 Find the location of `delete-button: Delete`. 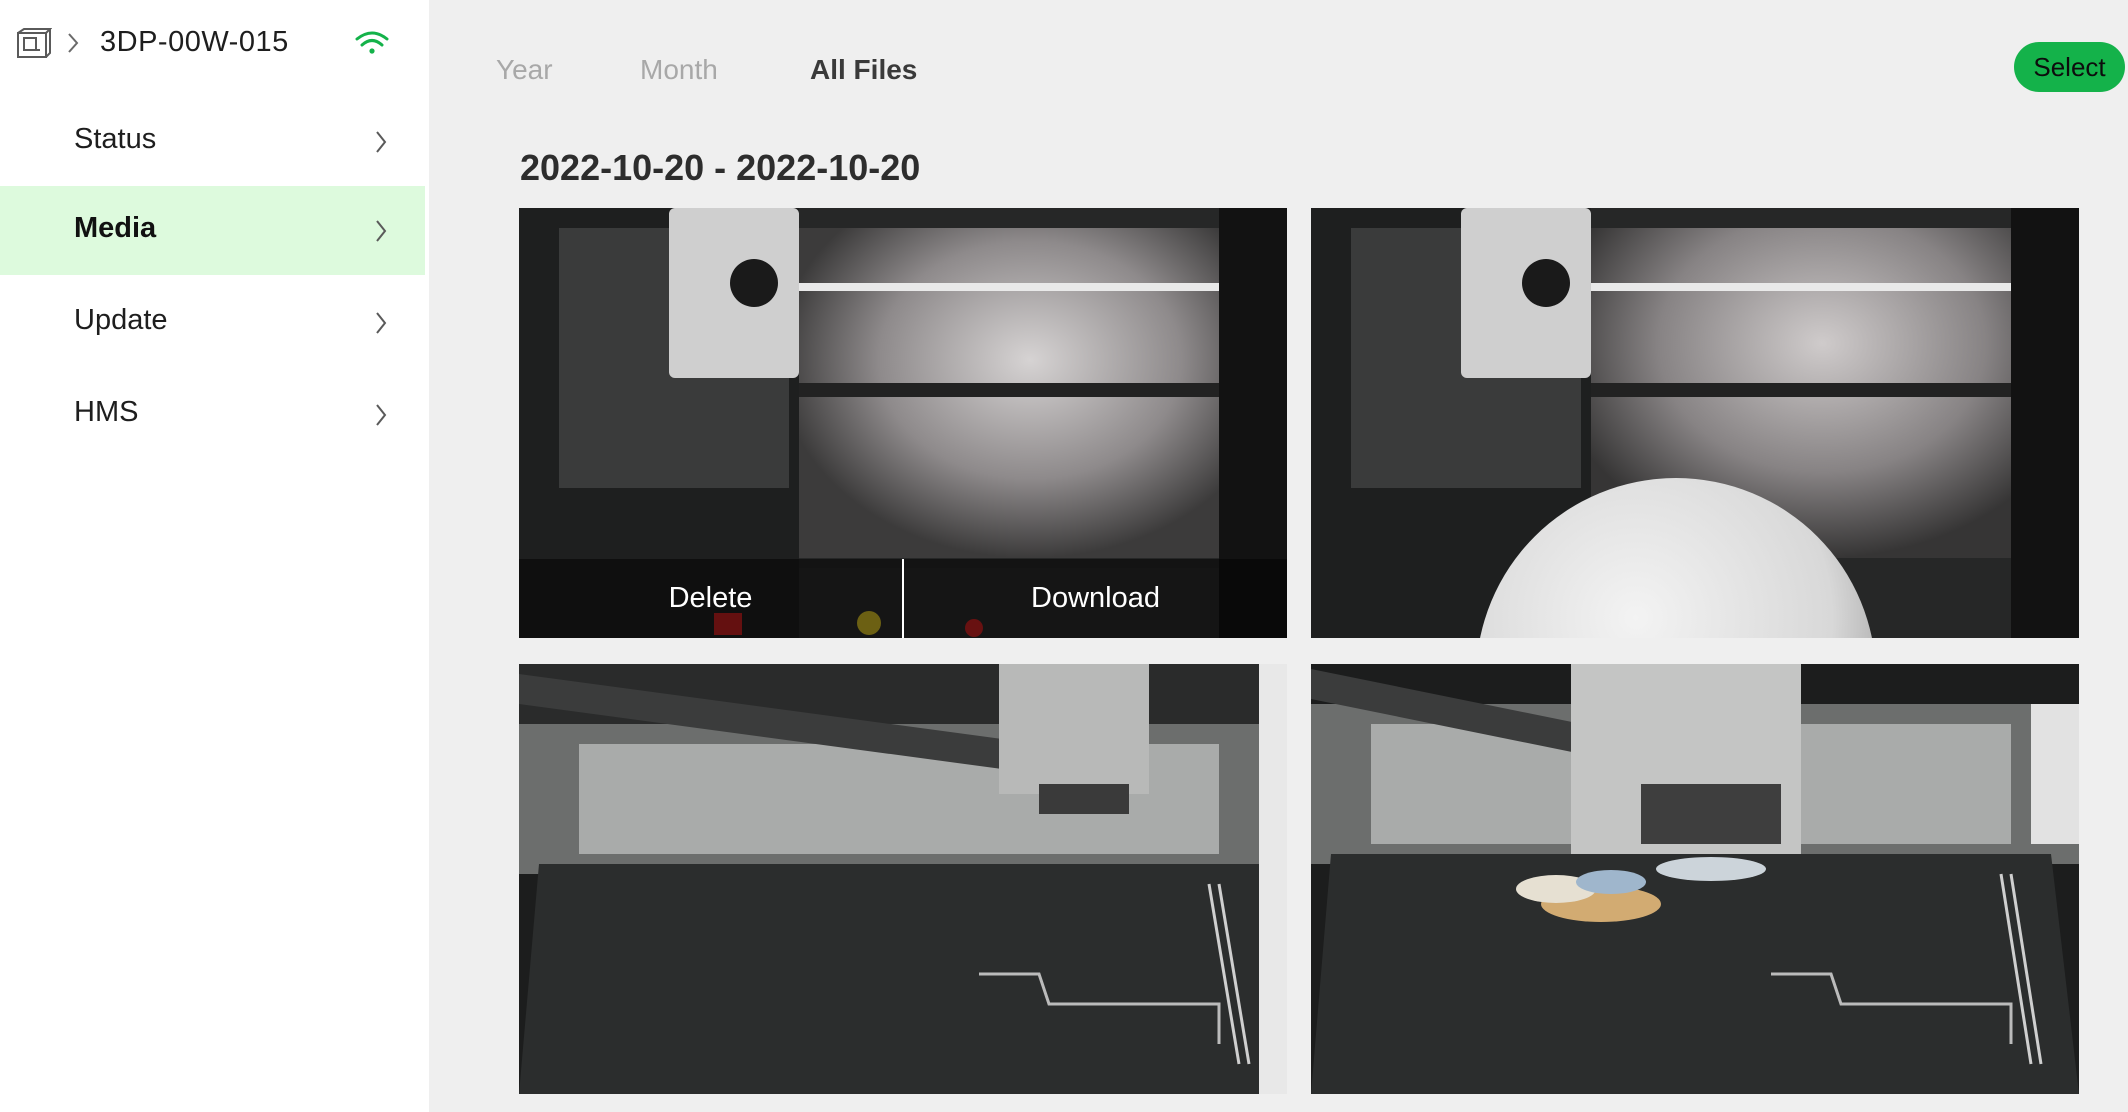

delete-button: Delete is located at coordinates (710, 598).